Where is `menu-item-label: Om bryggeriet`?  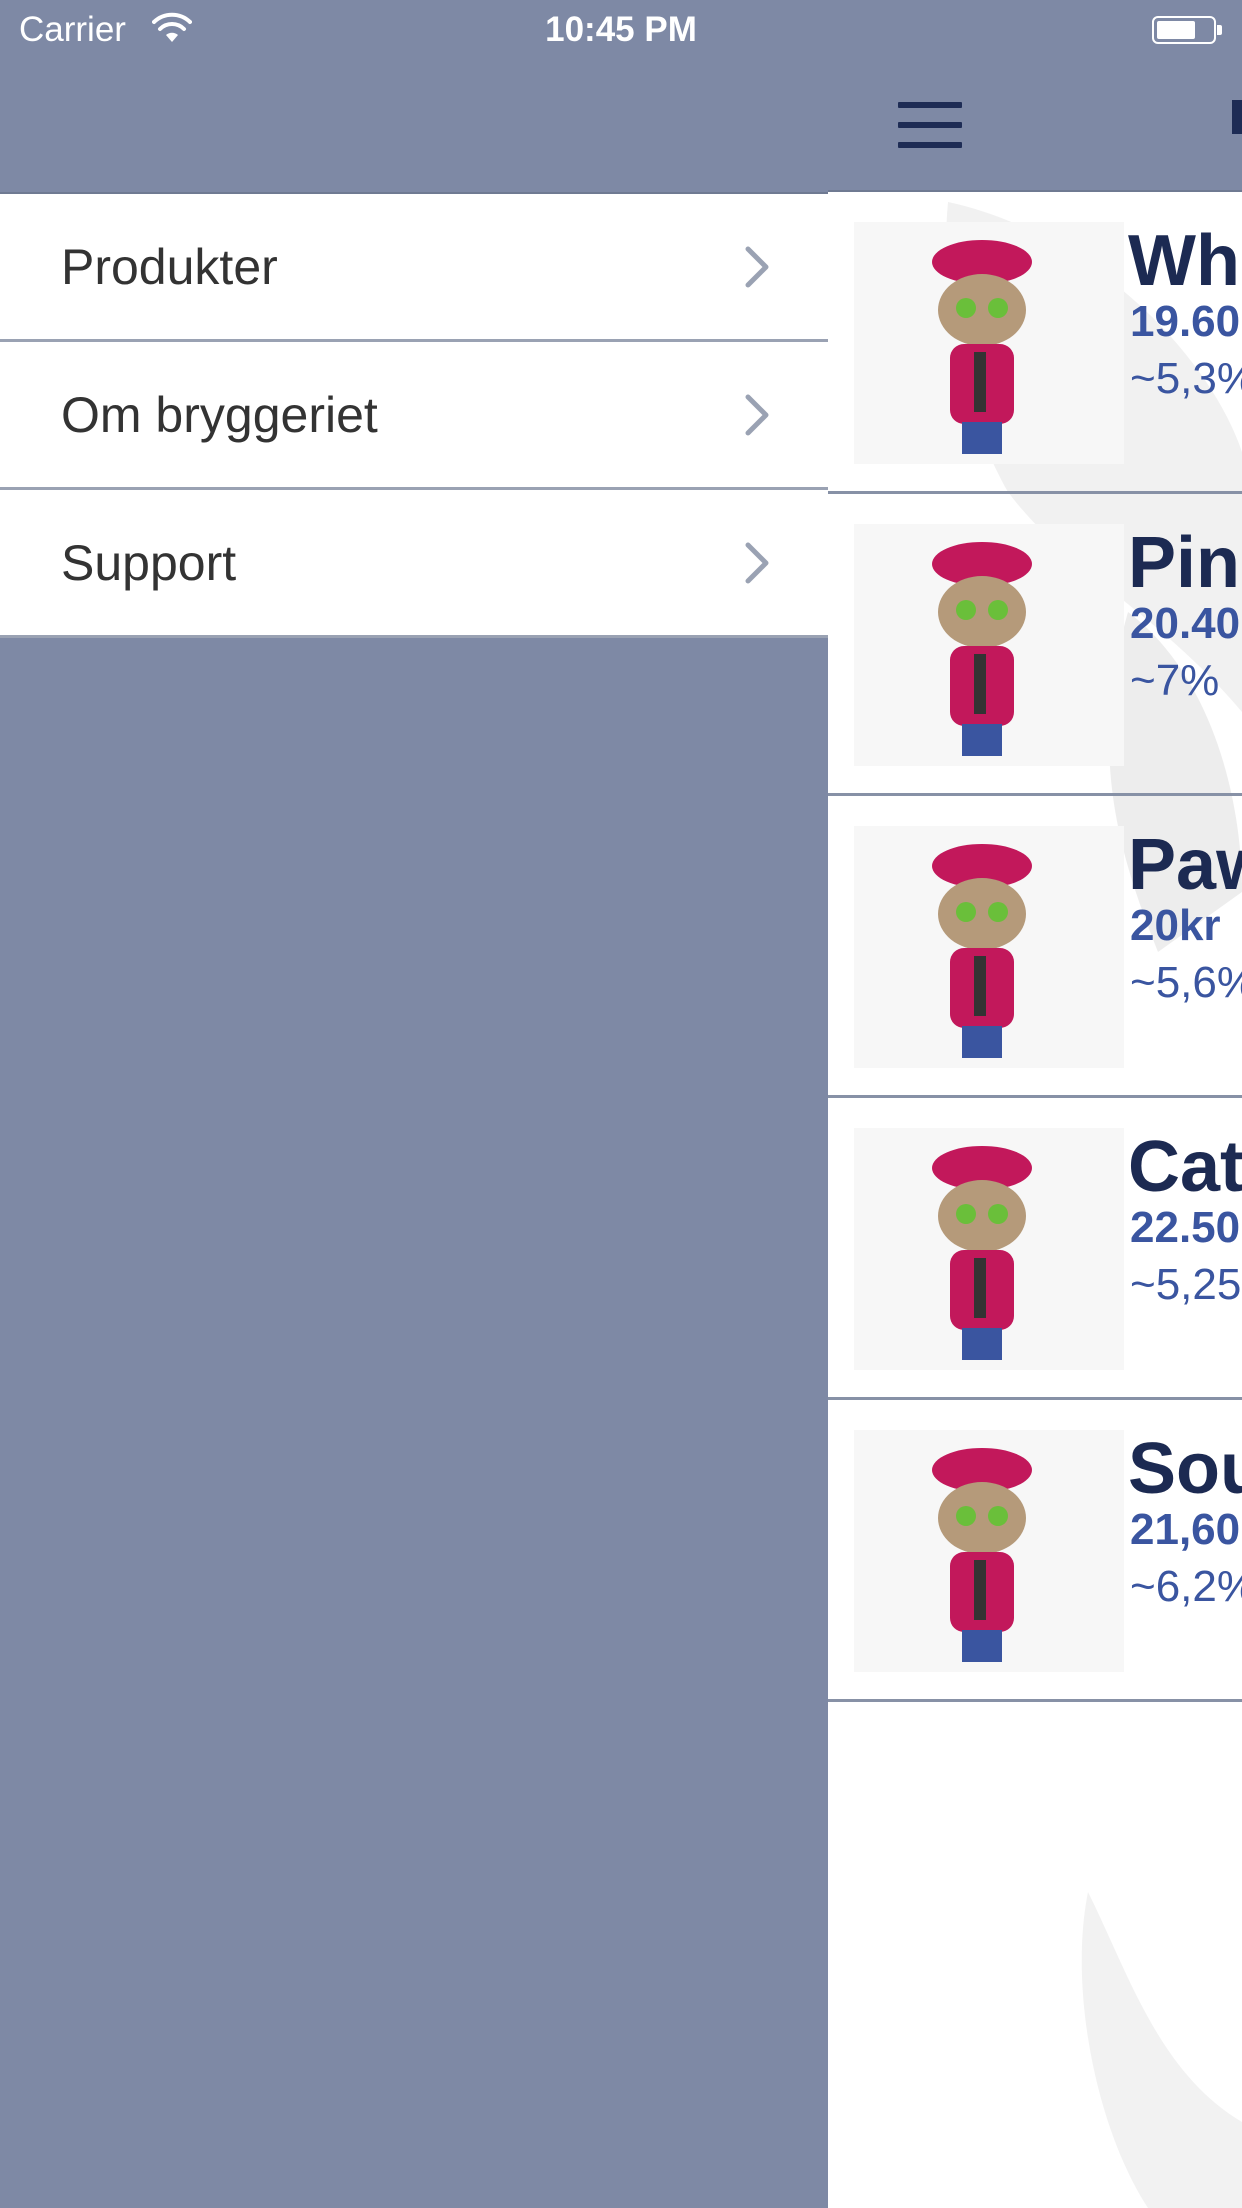
menu-item-label: Om bryggeriet is located at coordinates (219, 415).